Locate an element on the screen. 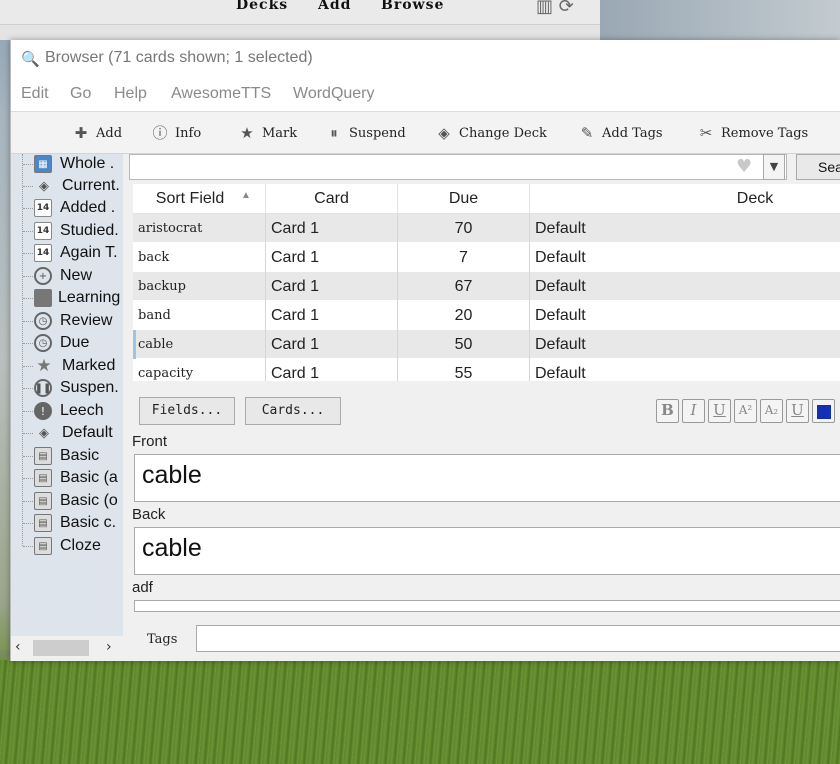  menu-go: Go is located at coordinates (80, 94).